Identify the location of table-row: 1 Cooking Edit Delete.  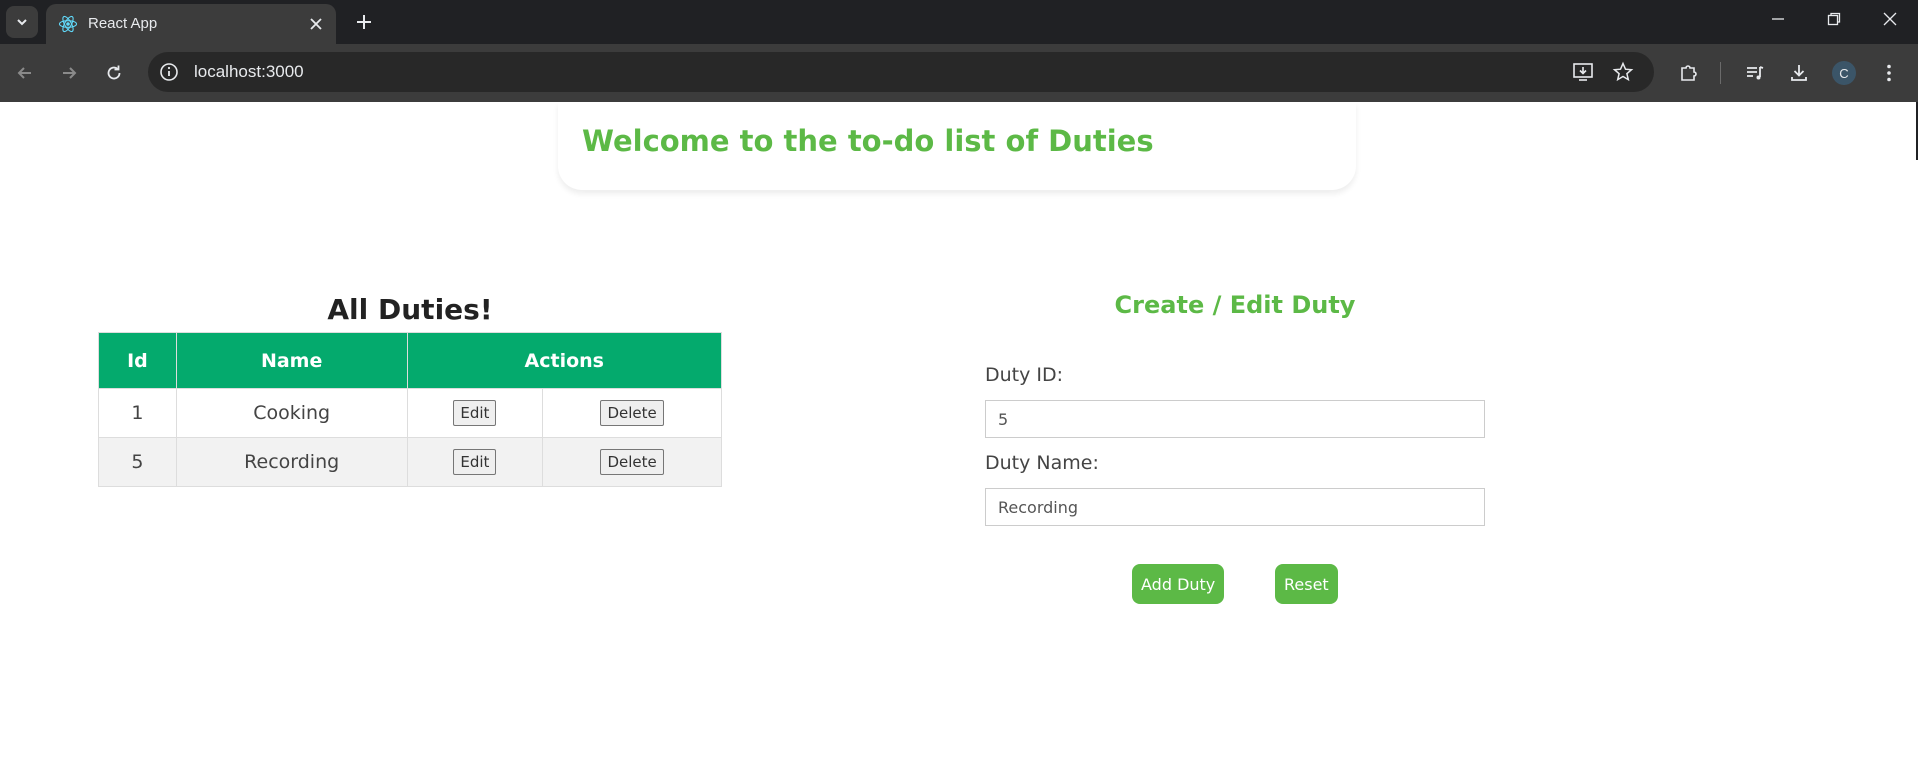
(410, 413).